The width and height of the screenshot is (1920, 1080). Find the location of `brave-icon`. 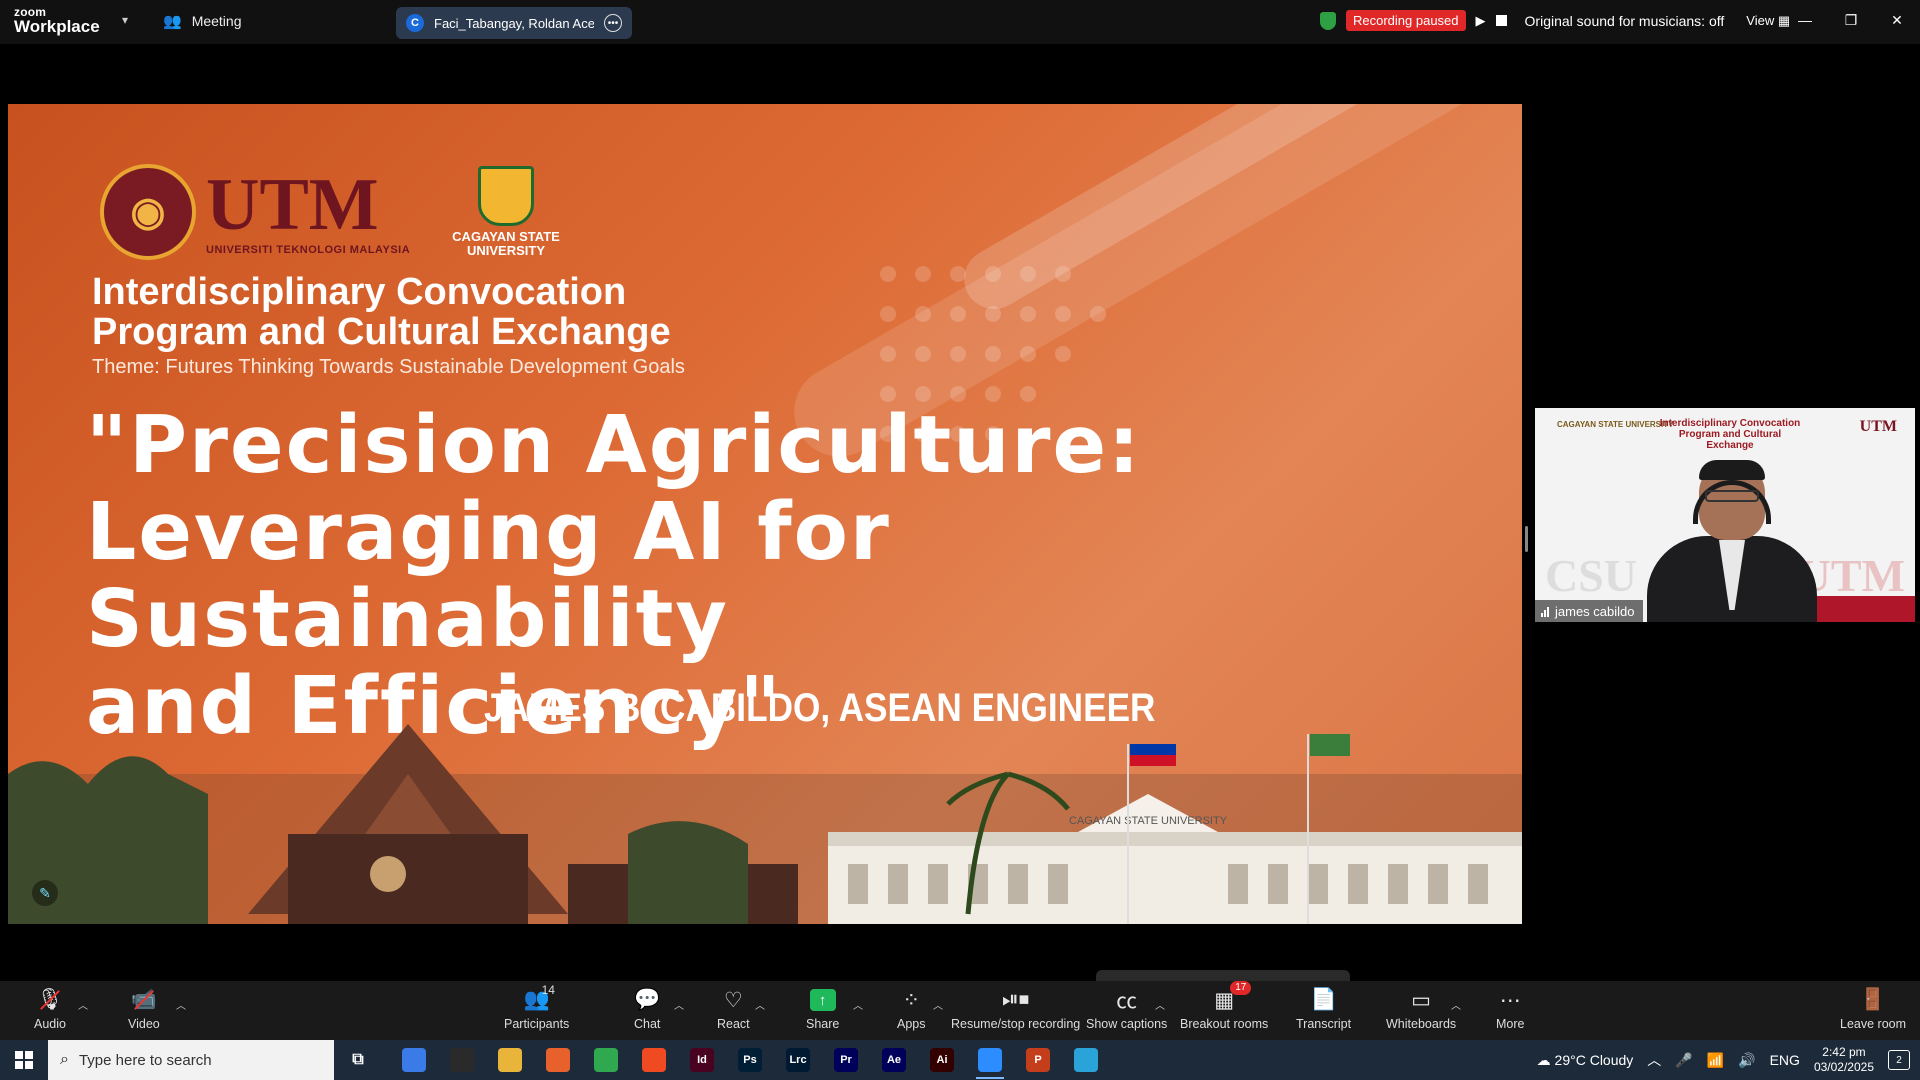

brave-icon is located at coordinates (654, 1060).